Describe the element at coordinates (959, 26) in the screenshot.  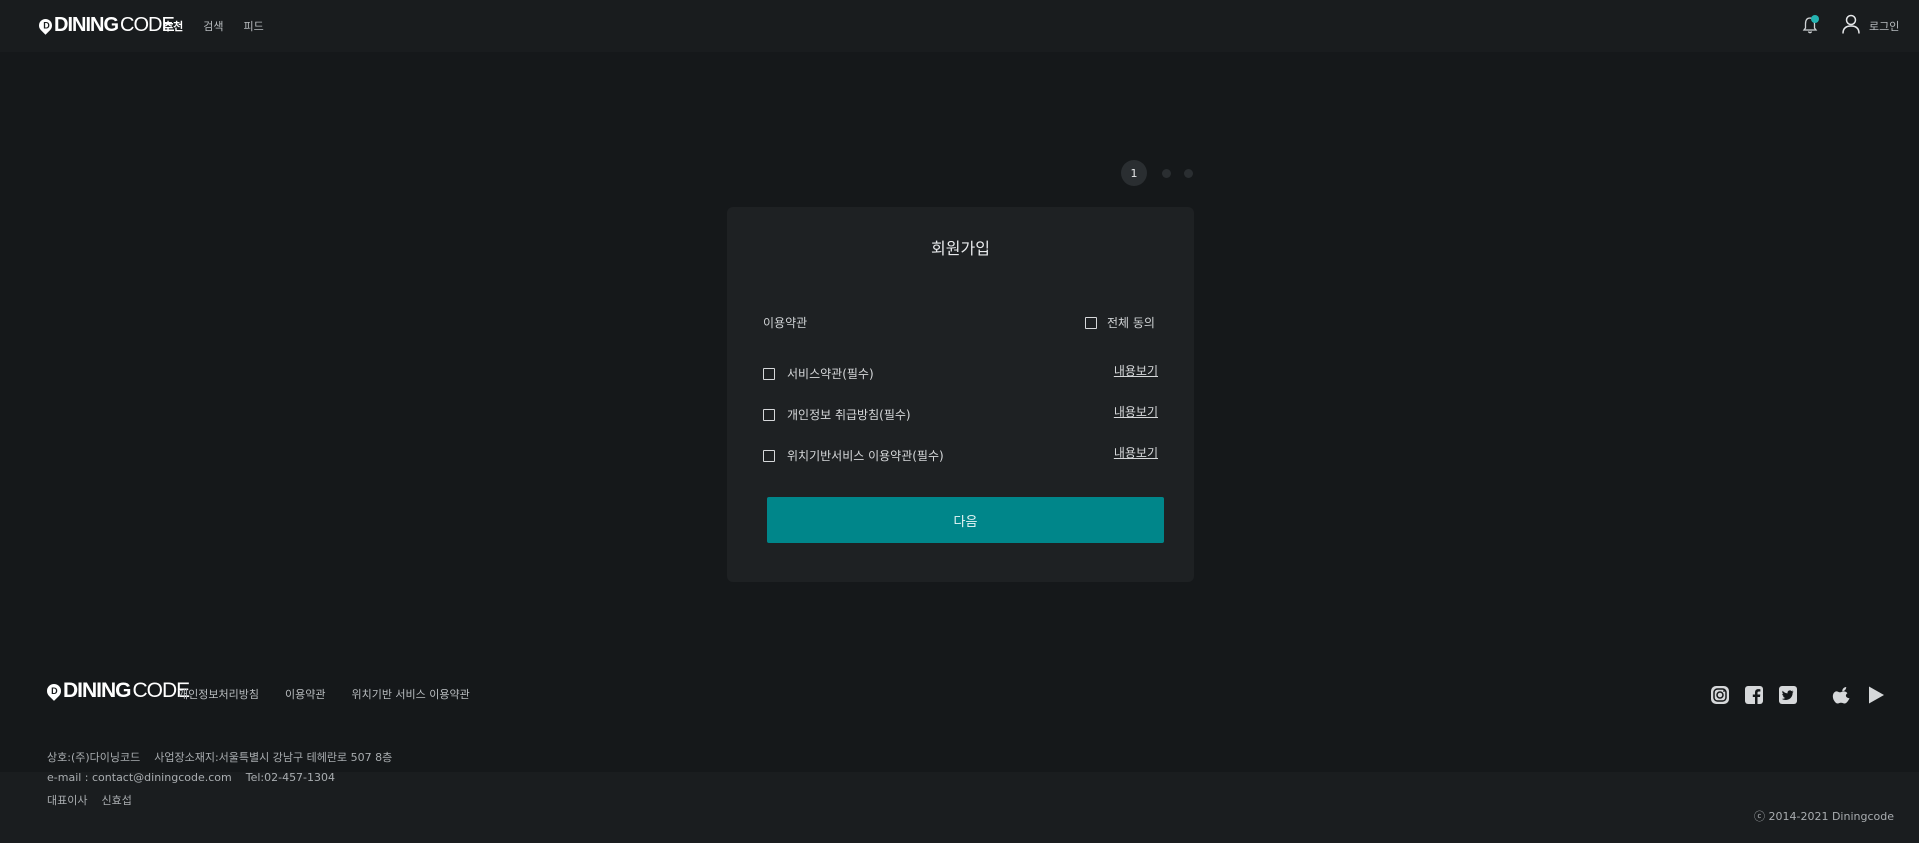
I see `header: D DINING CODE 추천 검색 피드 로그인` at that location.